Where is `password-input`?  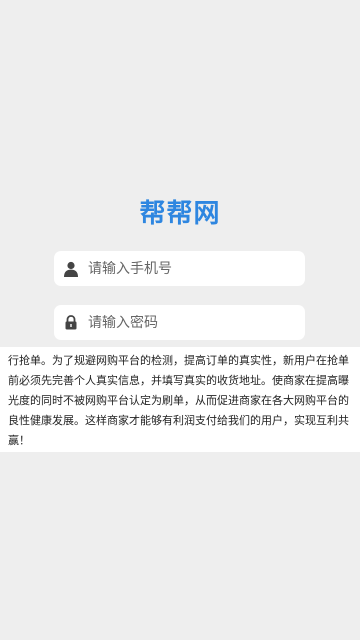
password-input is located at coordinates (188, 322).